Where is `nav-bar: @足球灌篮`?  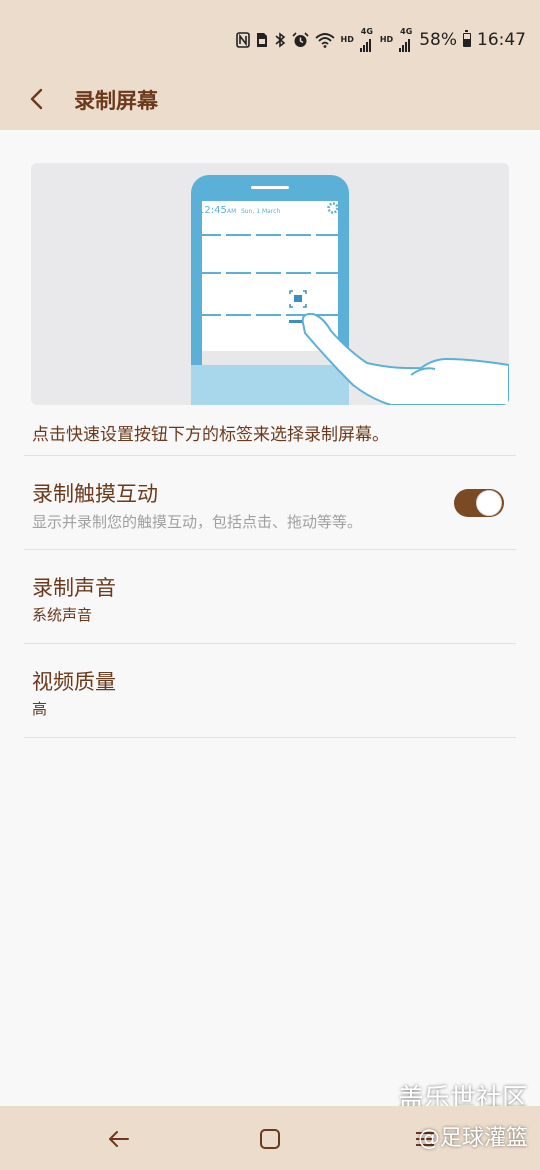 nav-bar: @足球灌篮 is located at coordinates (270, 1138).